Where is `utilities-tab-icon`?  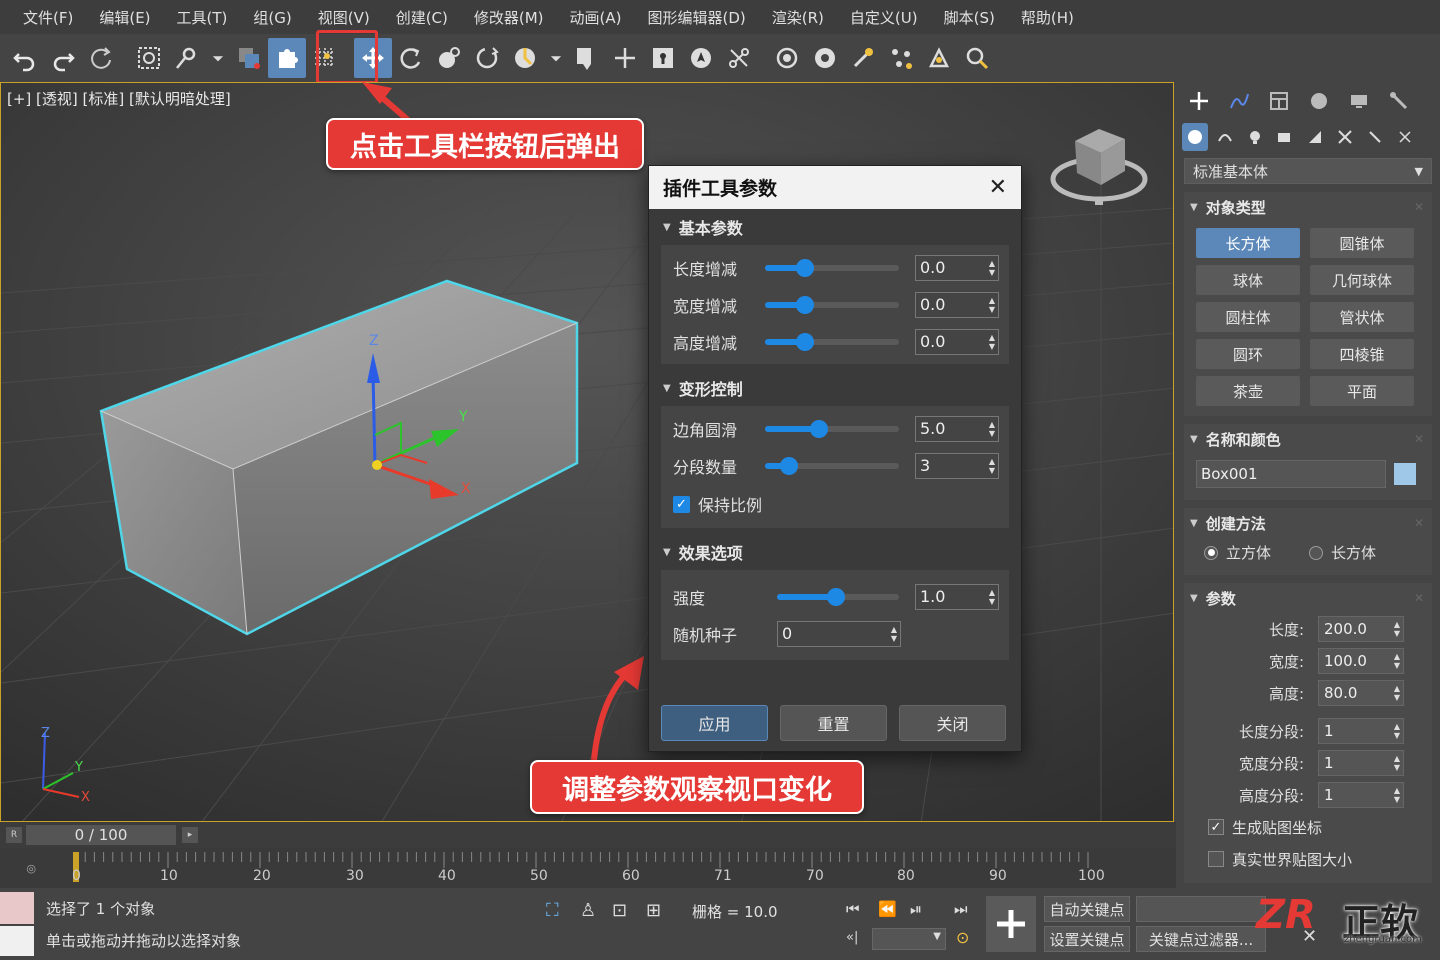
utilities-tab-icon is located at coordinates (1399, 101).